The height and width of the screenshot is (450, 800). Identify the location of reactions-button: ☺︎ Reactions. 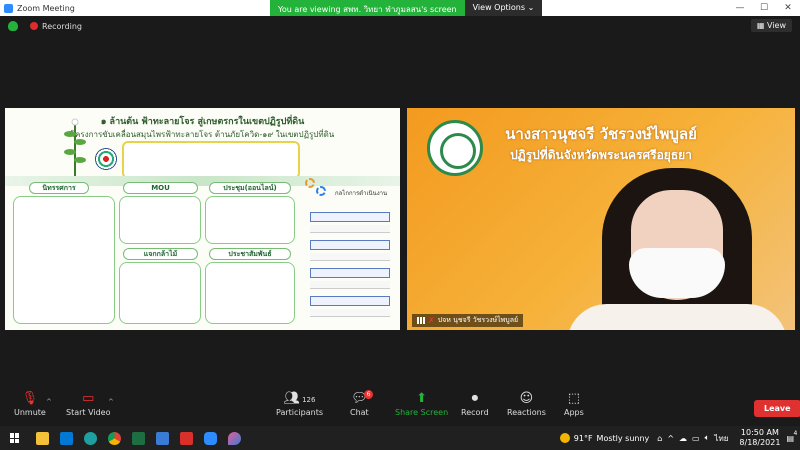
(526, 403).